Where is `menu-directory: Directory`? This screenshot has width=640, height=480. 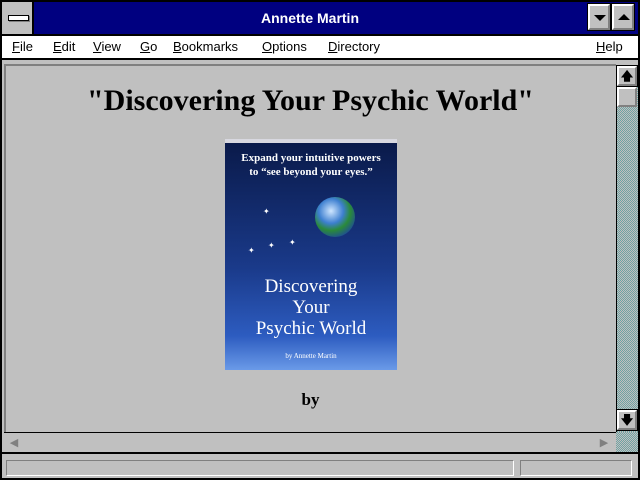 menu-directory: Directory is located at coordinates (354, 46).